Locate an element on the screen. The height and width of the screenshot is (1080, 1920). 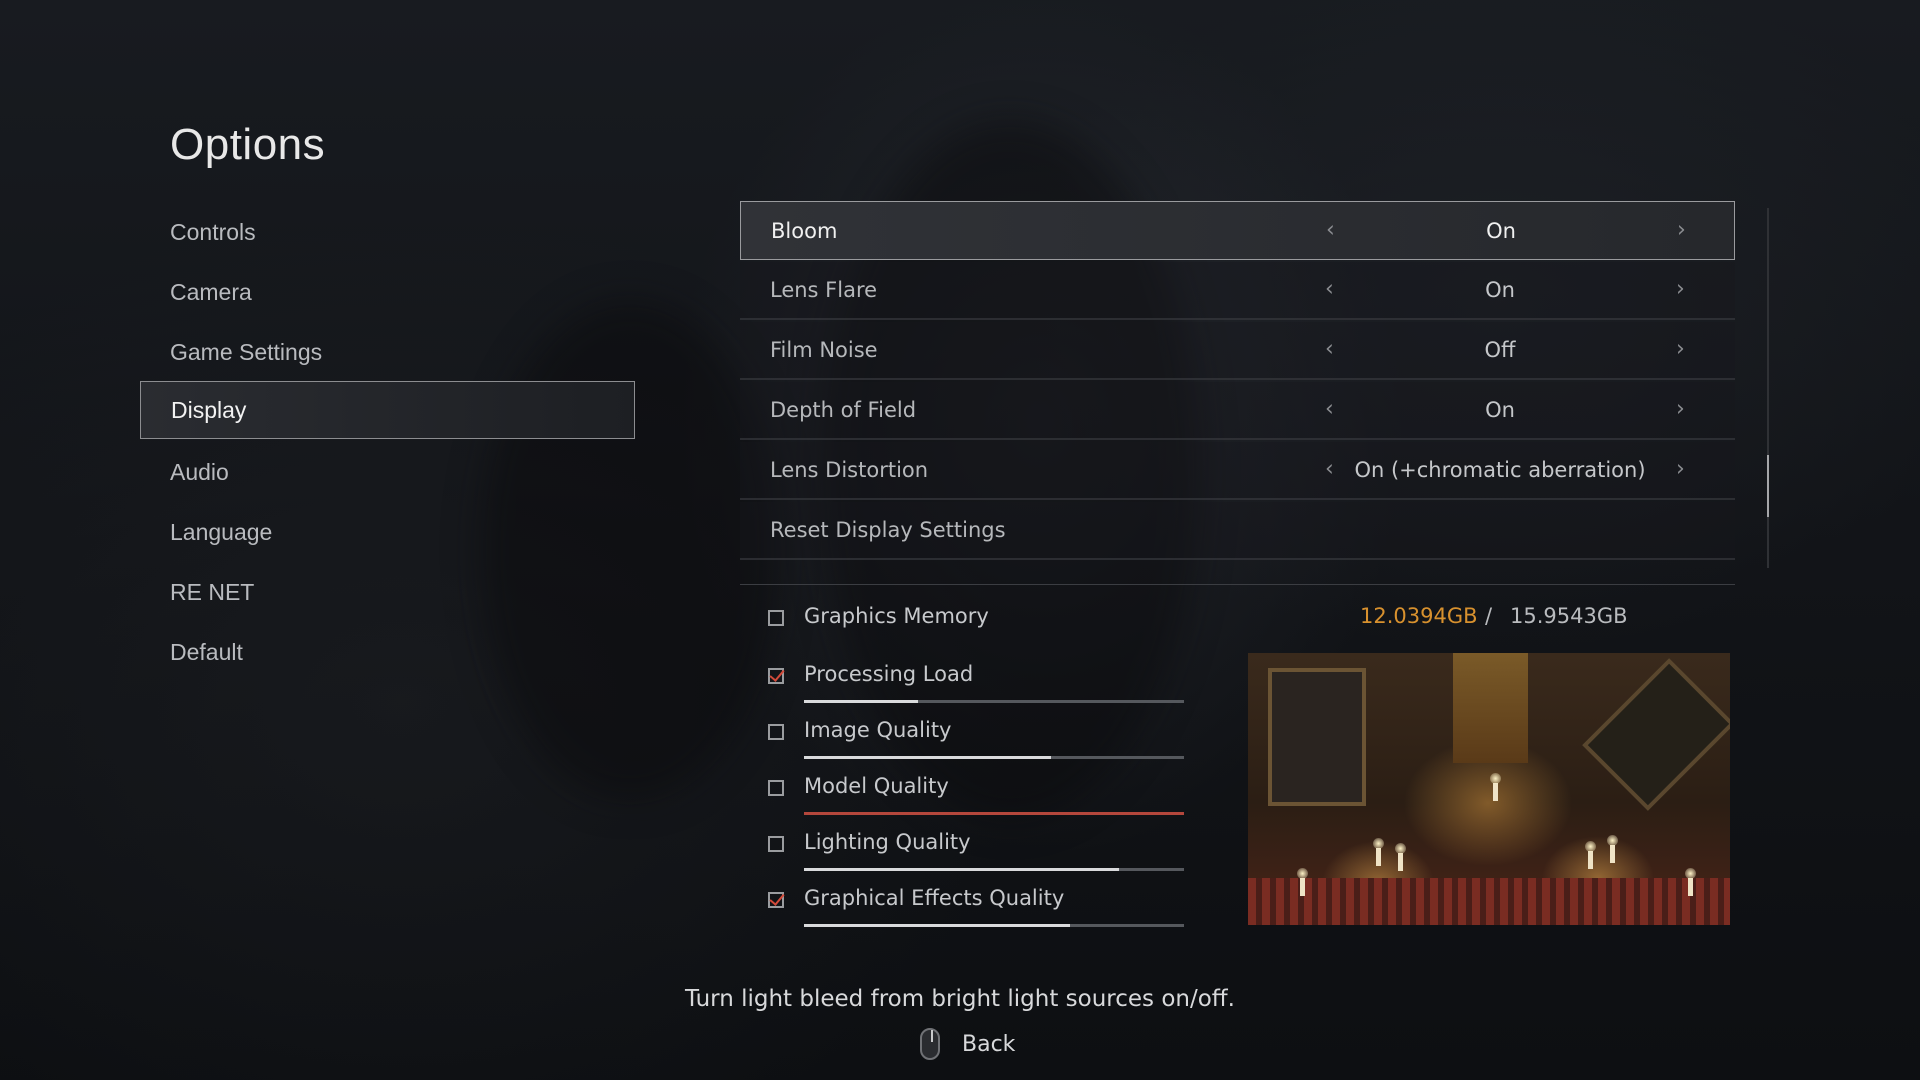
back-label: Back is located at coordinates (989, 1044).